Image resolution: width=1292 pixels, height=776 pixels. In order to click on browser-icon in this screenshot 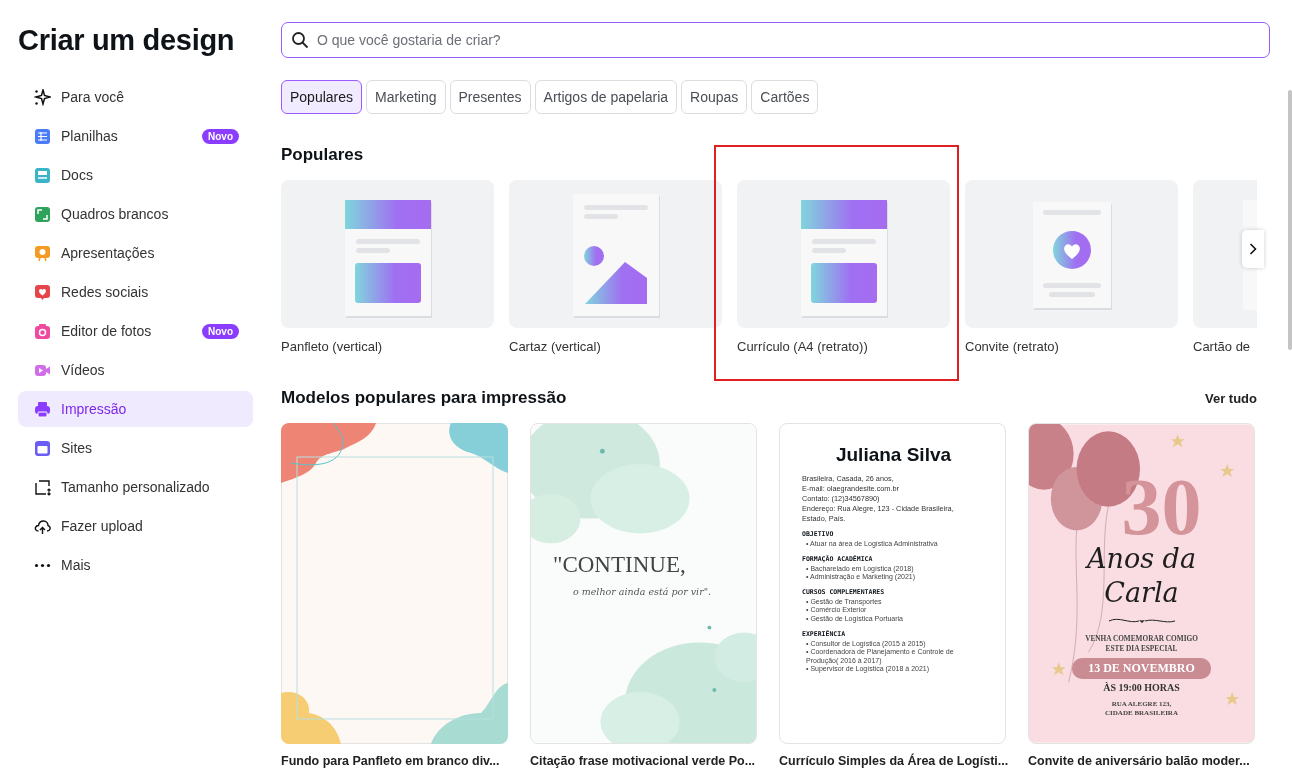, I will do `click(42, 448)`.